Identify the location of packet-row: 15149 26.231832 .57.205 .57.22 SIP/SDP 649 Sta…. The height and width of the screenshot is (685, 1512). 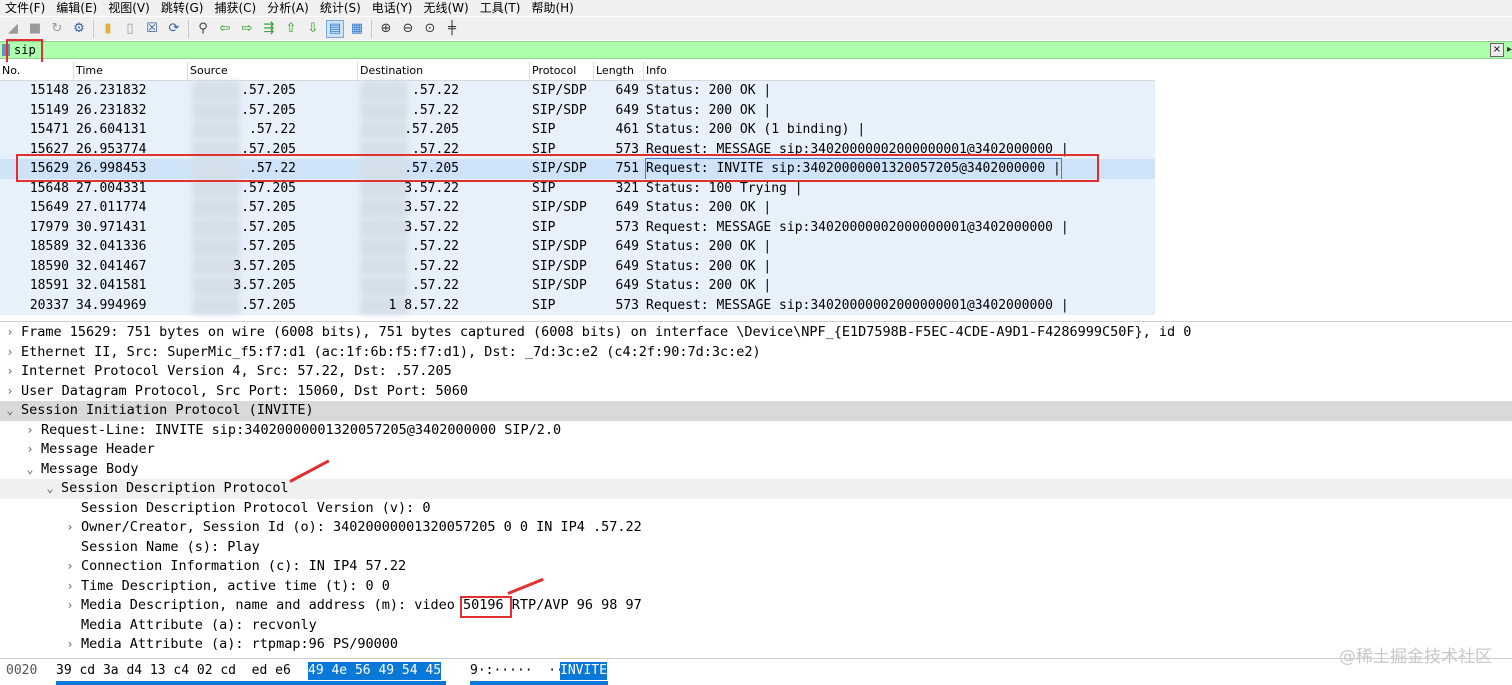
(577, 110).